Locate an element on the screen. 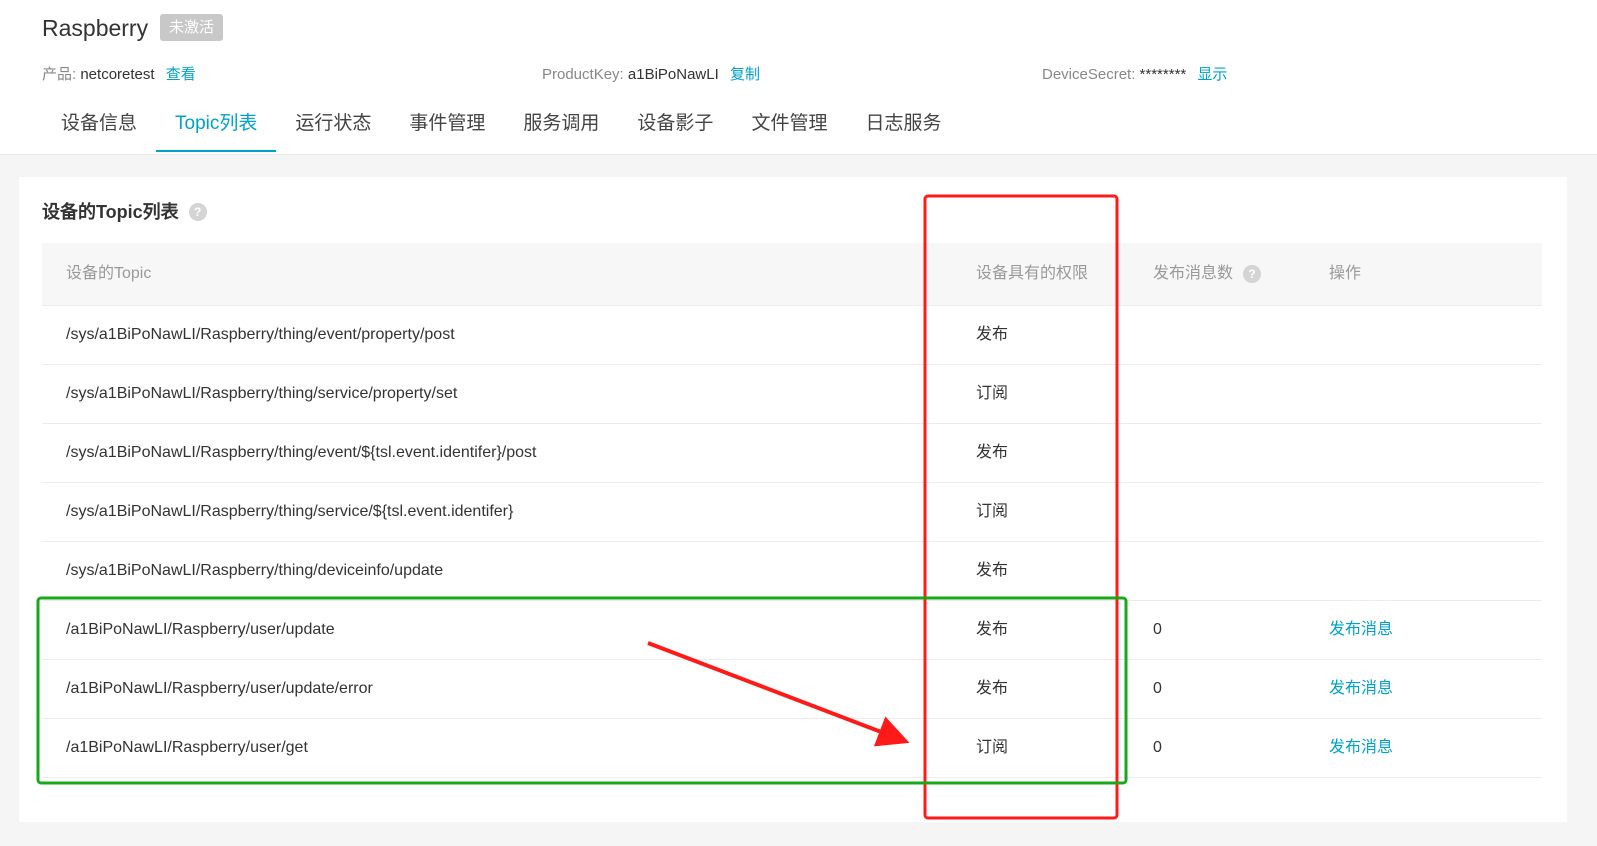  devicesecret-meta: DeviceSecret: ******** 显示 is located at coordinates (1134, 75).